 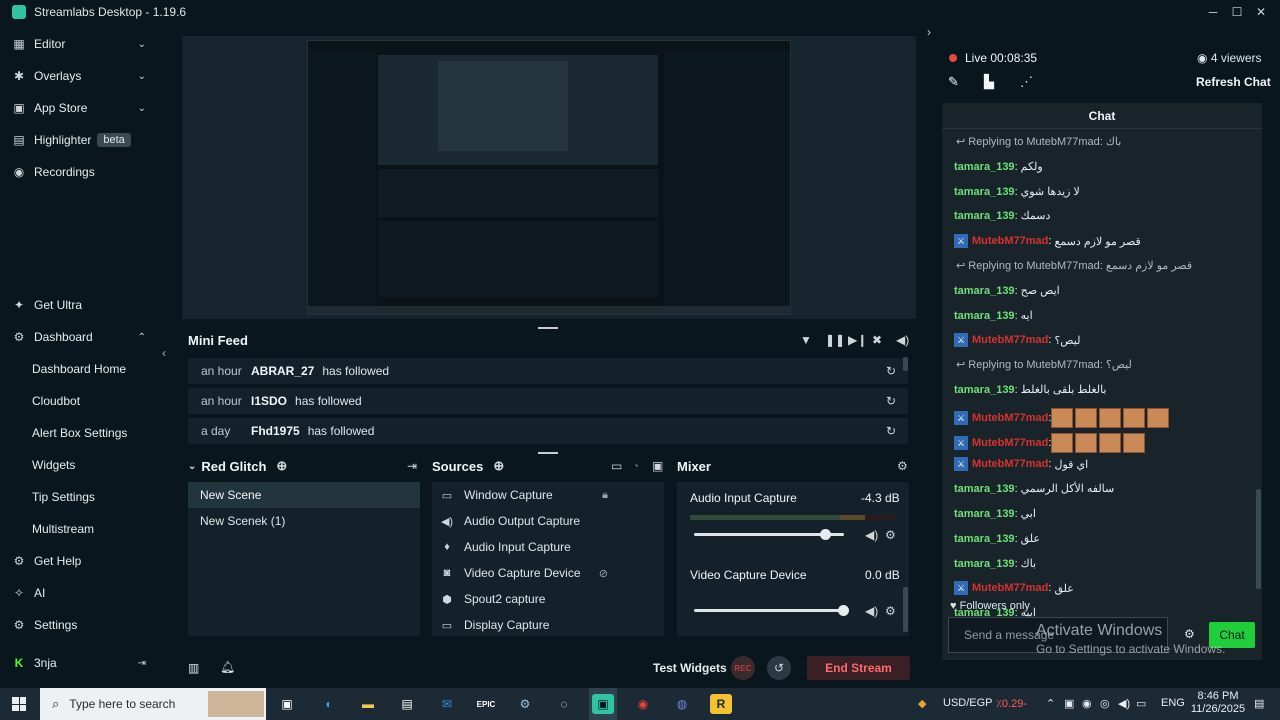 I want to click on language-indicator: ENG, so click(x=1173, y=703).